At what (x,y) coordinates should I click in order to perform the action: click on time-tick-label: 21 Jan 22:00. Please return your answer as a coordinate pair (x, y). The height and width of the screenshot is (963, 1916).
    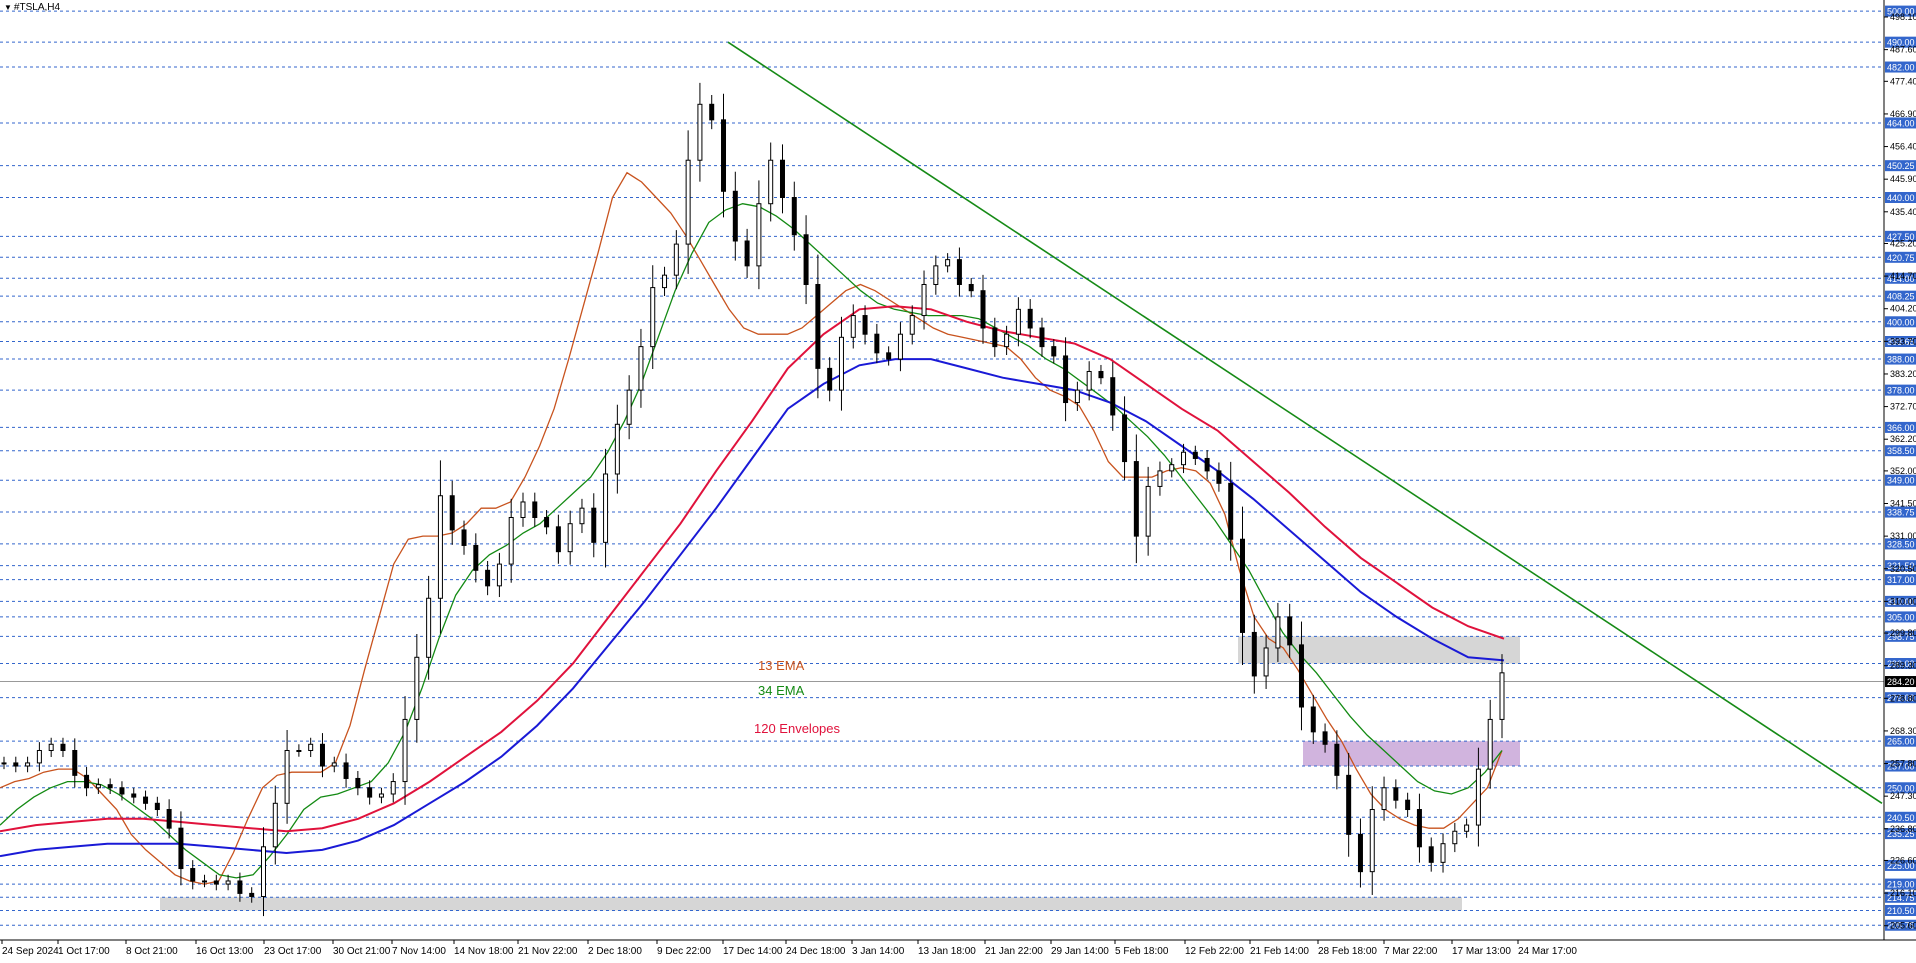
    Looking at the image, I should click on (1014, 951).